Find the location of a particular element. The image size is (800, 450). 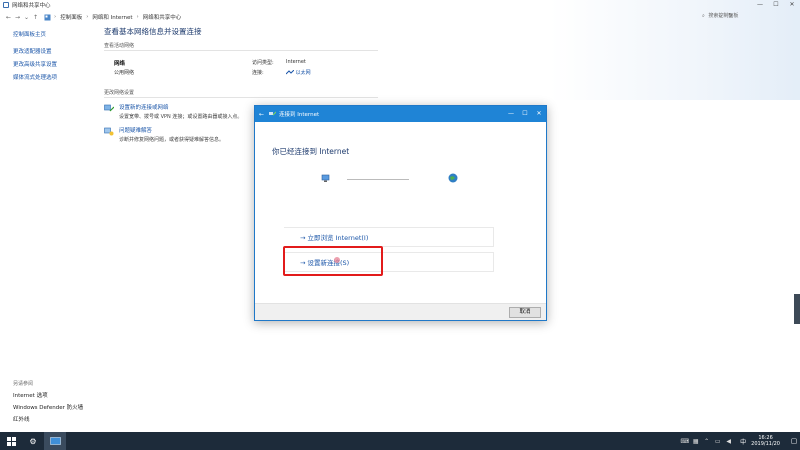

dialog-titlebar: ← 连接到 Internet — ☐ ✕ is located at coordinates (400, 114).